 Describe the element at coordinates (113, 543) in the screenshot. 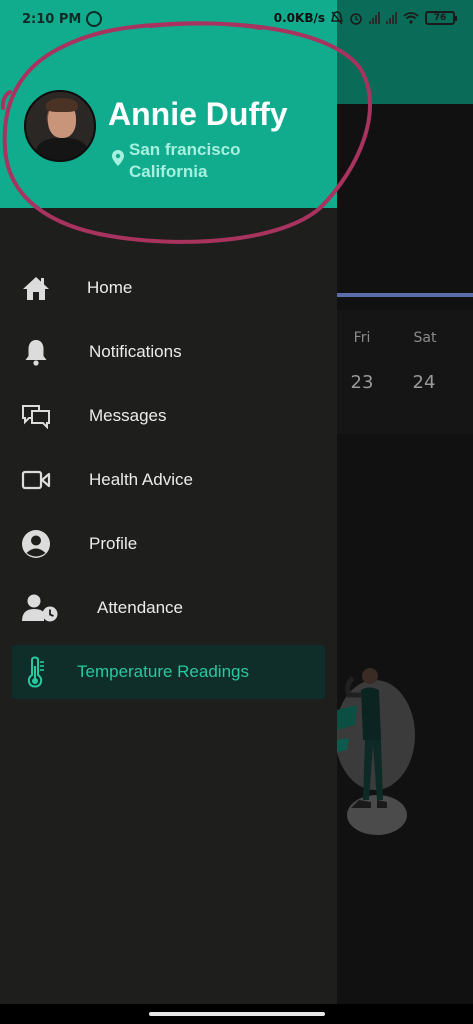

I see `menu-item-label: Profile` at that location.